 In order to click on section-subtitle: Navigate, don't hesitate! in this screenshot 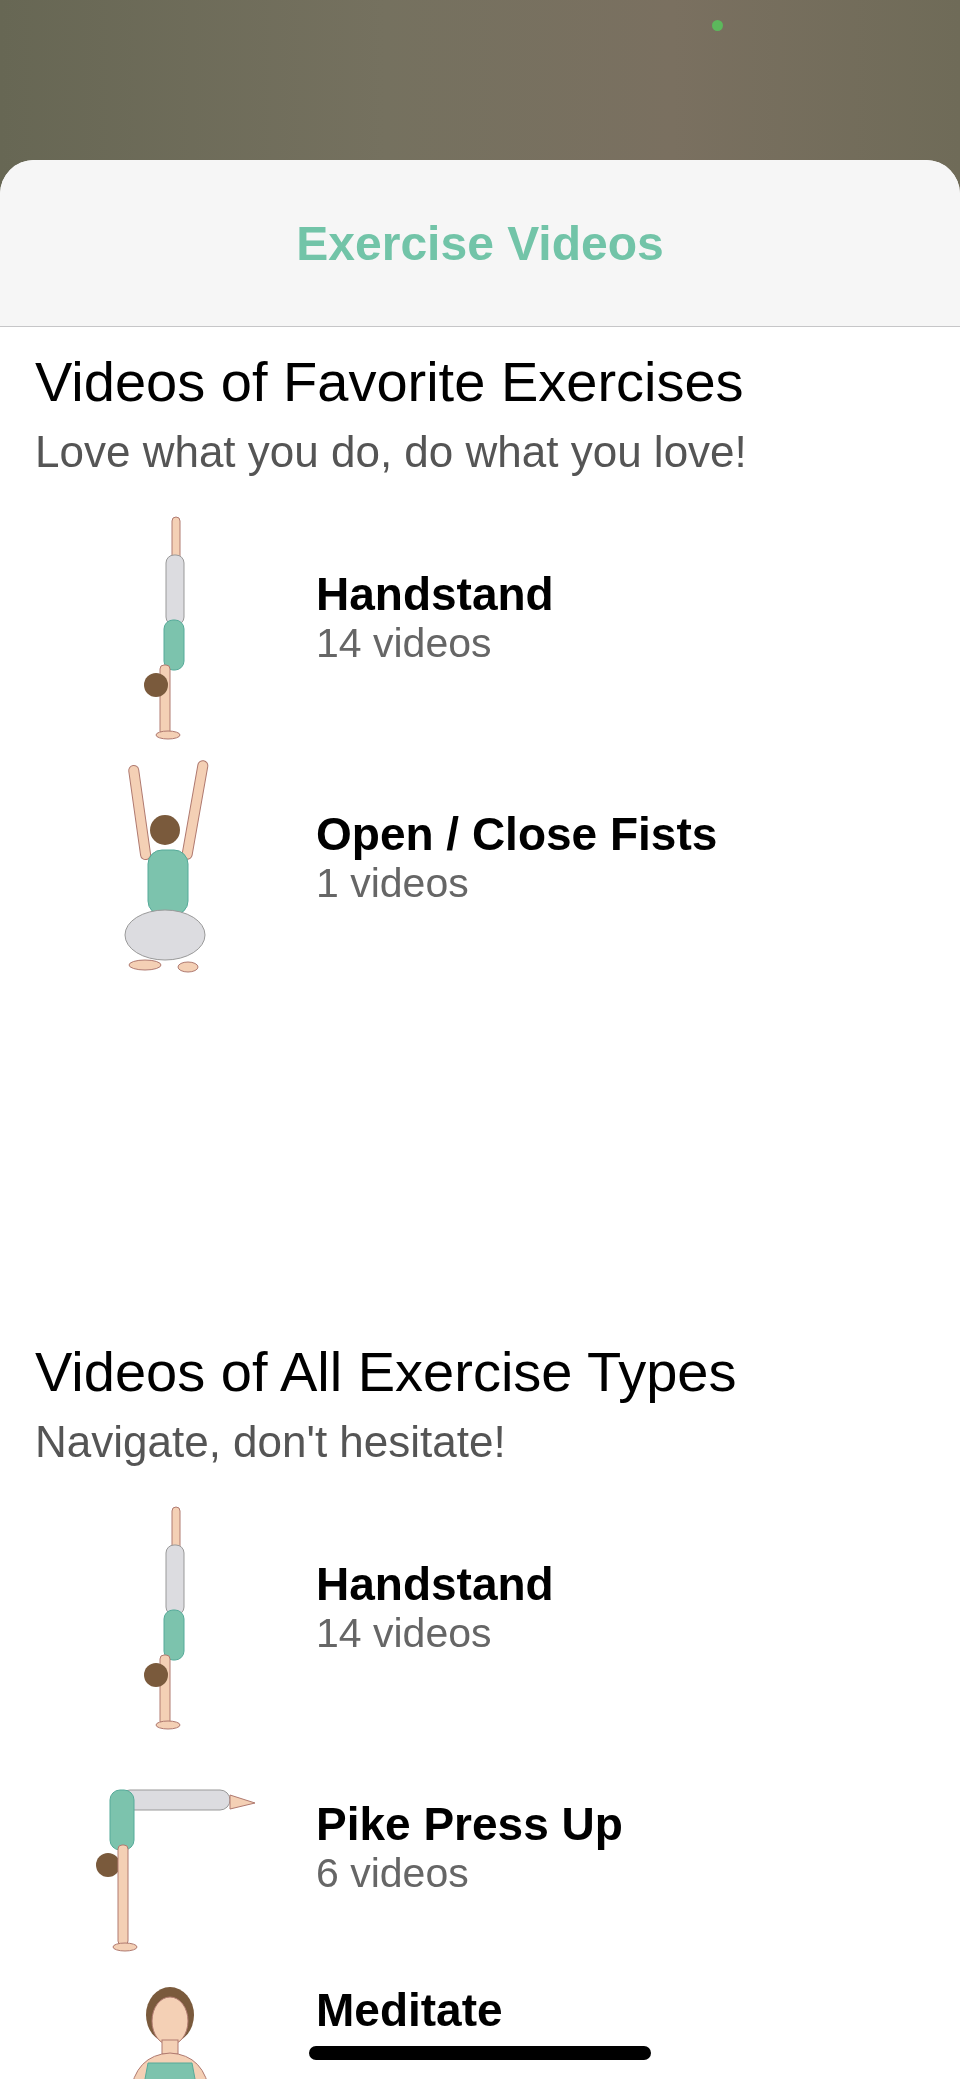, I will do `click(271, 1442)`.